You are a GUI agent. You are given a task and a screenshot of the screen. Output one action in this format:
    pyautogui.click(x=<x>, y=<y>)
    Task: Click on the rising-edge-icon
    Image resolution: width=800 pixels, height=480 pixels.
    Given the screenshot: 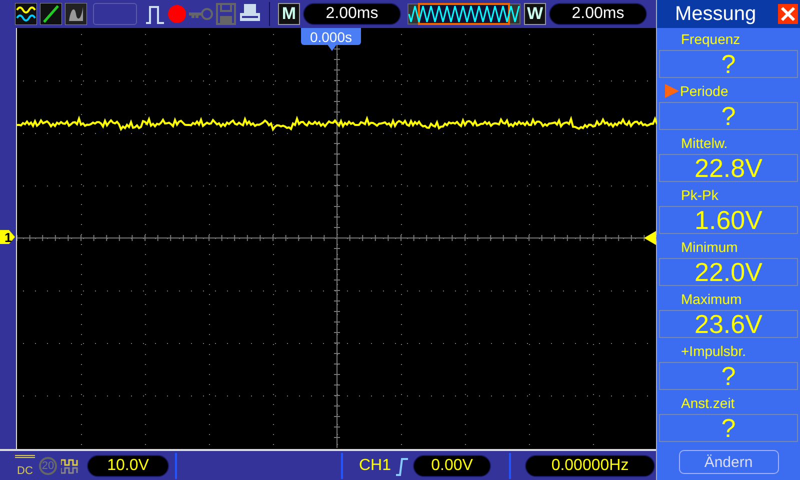 What is the action you would take?
    pyautogui.click(x=402, y=466)
    